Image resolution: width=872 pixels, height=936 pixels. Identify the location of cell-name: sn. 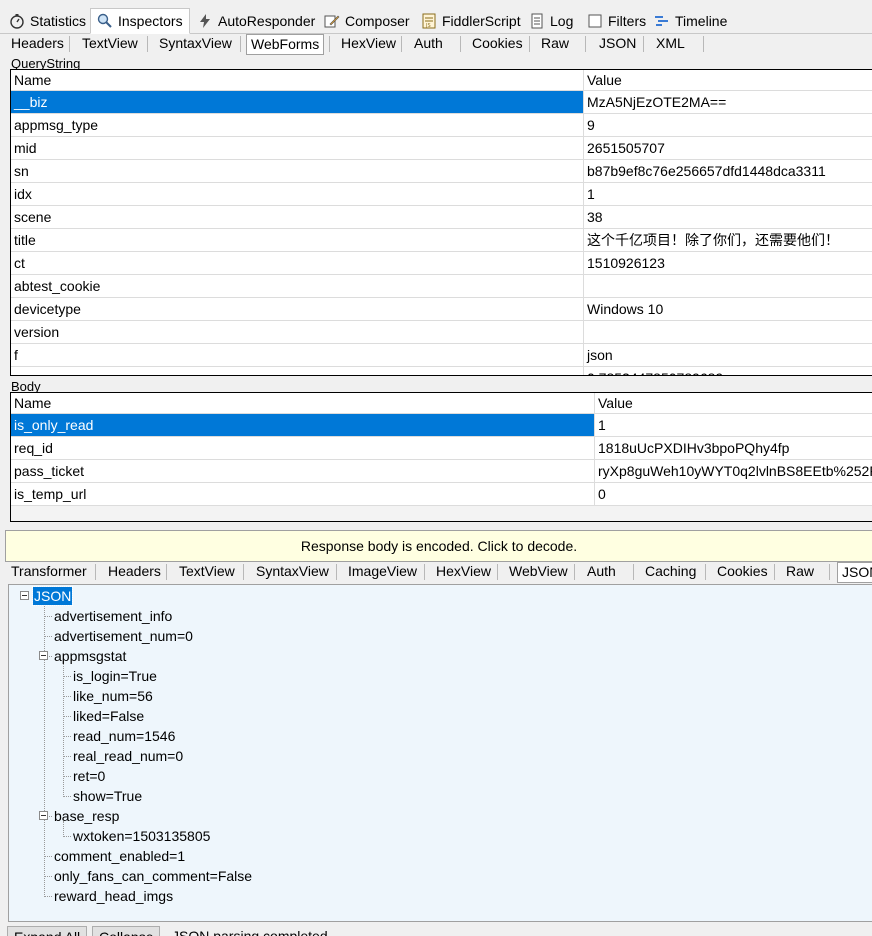
(297, 171).